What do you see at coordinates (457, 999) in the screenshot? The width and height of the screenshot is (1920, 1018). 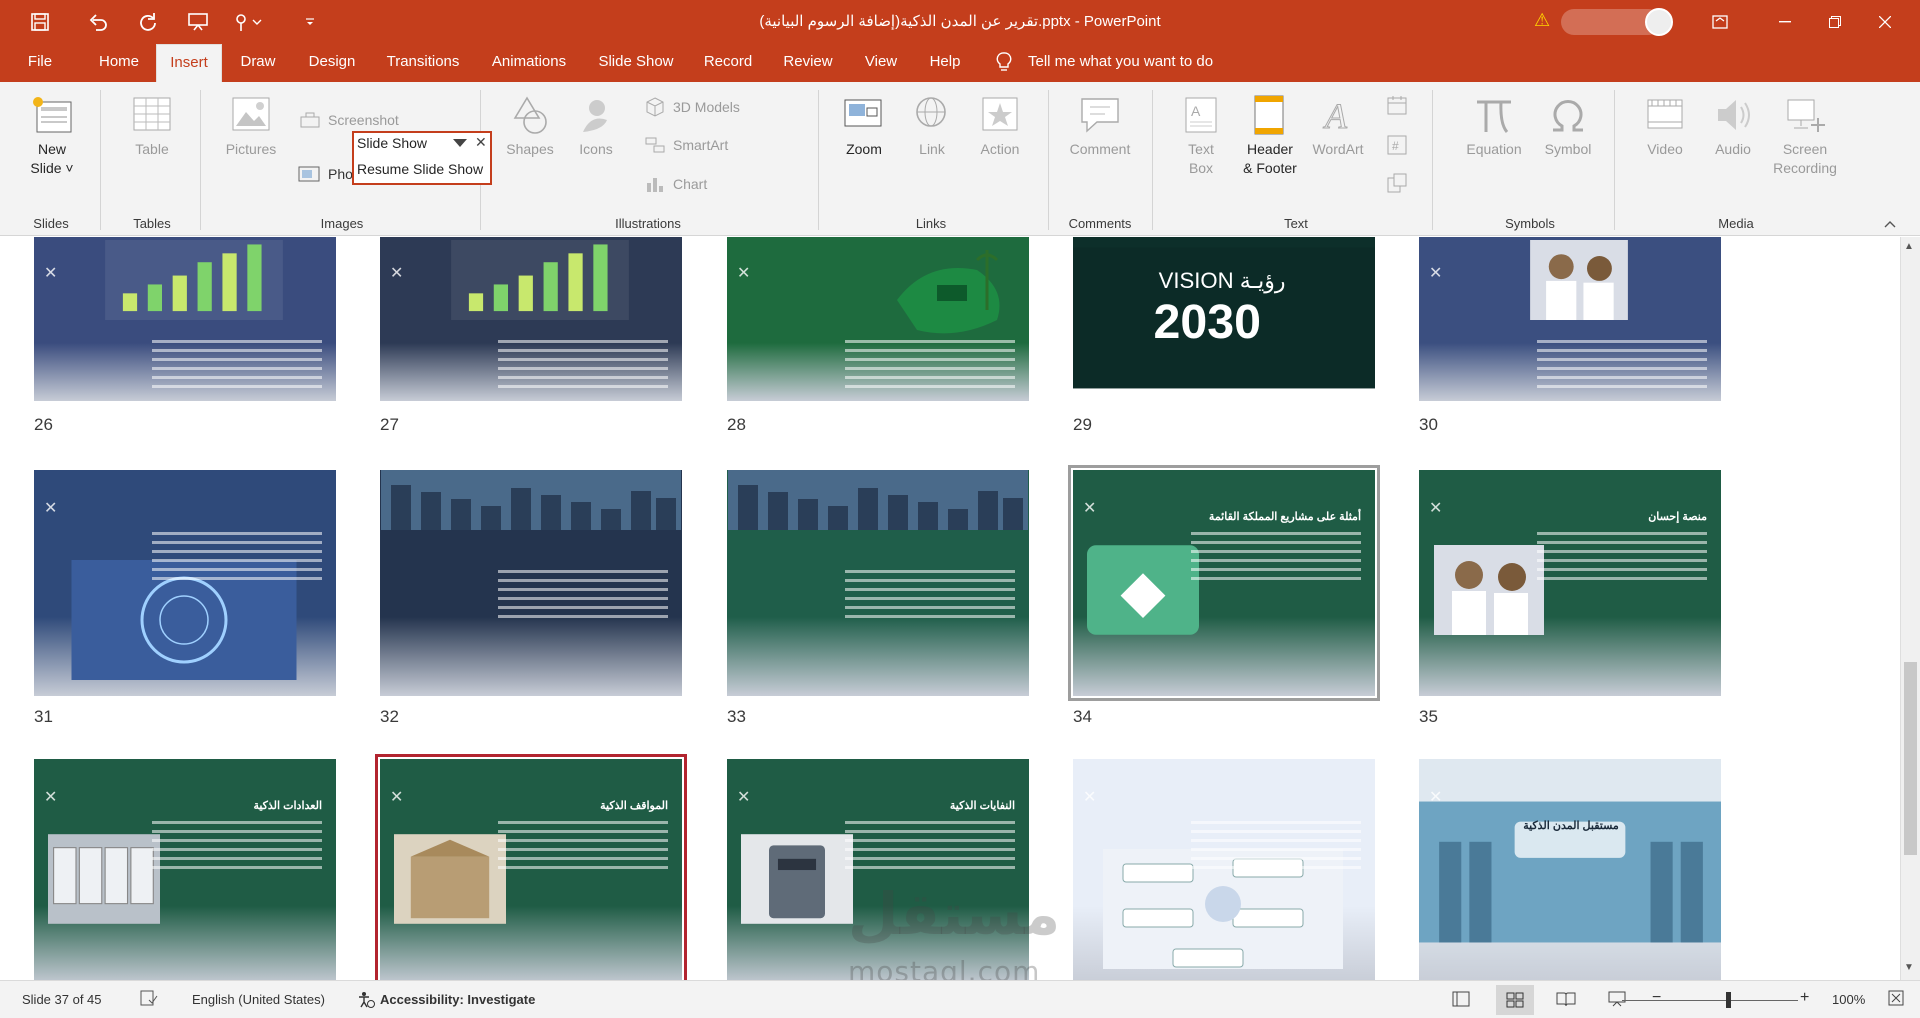 I see `accessibility-status: Accessibility: Investigate` at bounding box center [457, 999].